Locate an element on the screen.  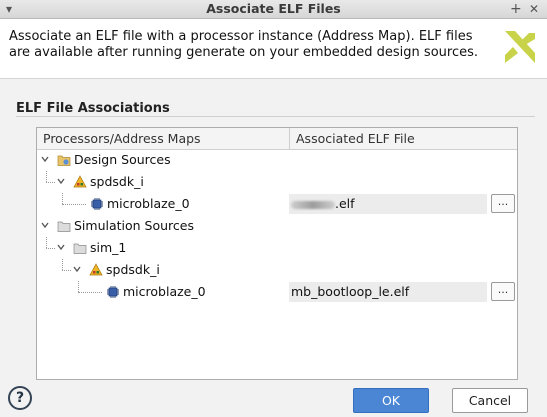
column-header-processors: Processors/Address Maps is located at coordinates (122, 138).